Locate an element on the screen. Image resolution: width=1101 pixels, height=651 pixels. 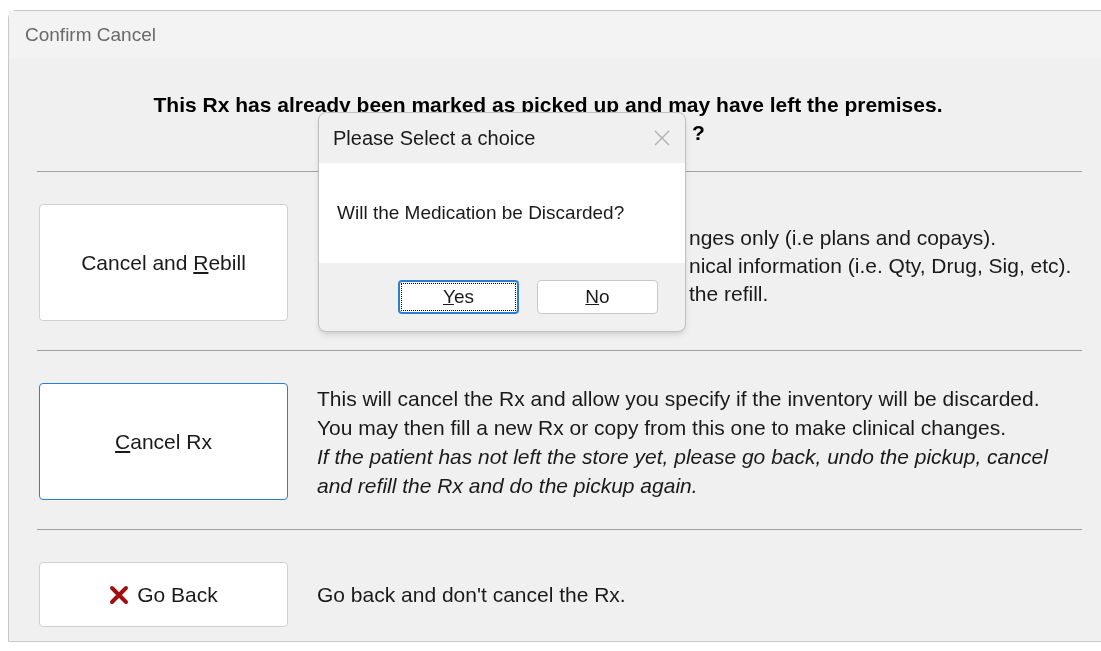
dialog-title: Please Select a choice is located at coordinates (434, 138).